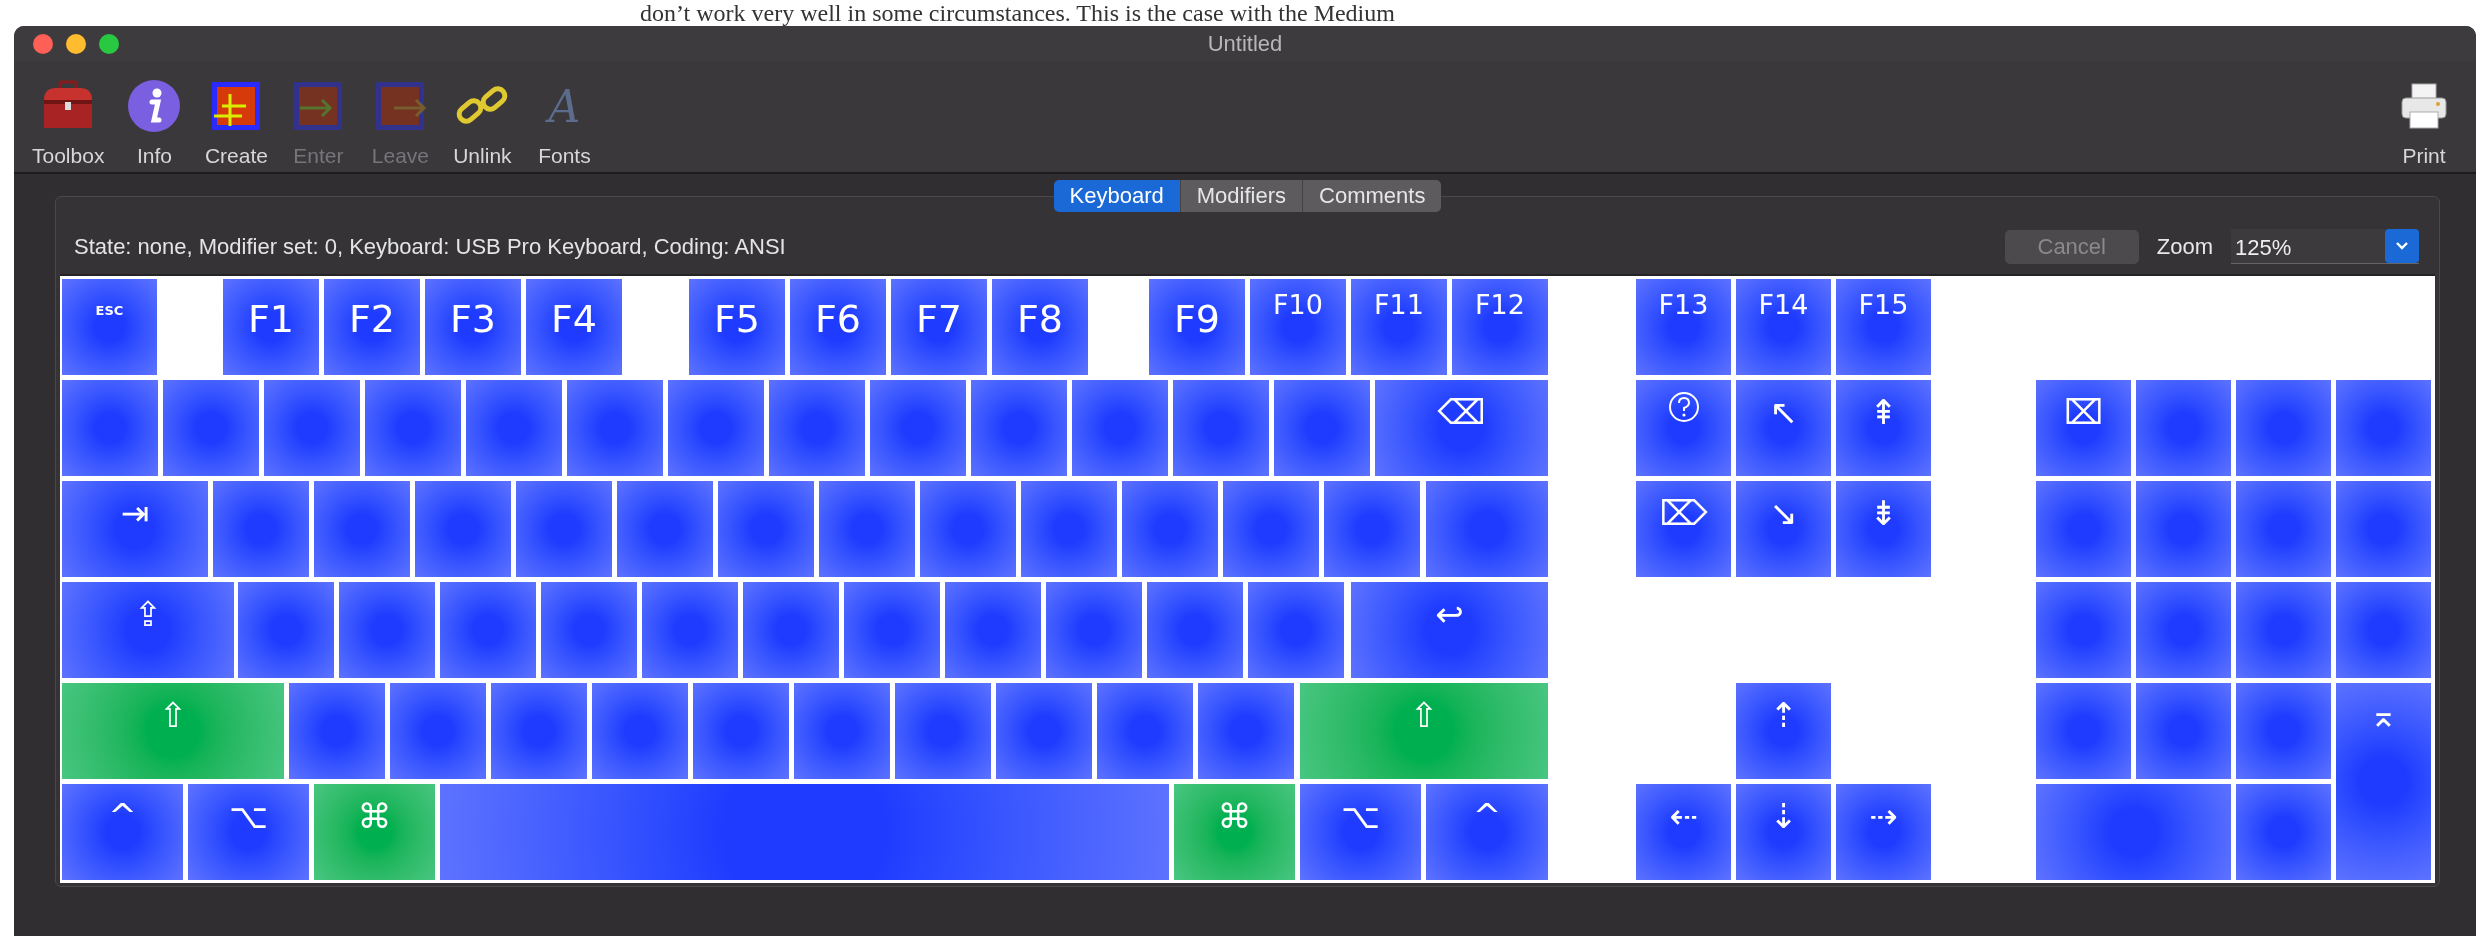 The height and width of the screenshot is (936, 2486). I want to click on key: ↘, so click(1783, 529).